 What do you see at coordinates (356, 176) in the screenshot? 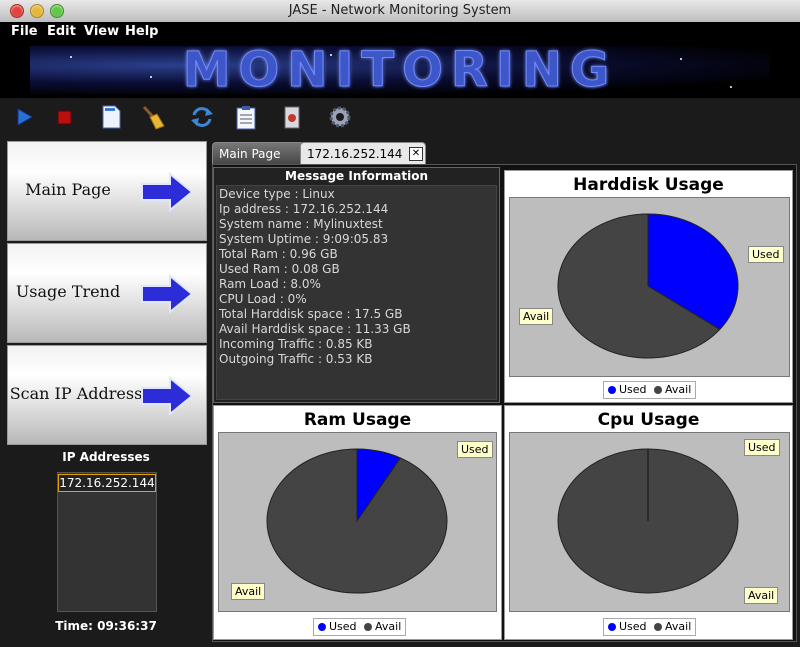
I see `message-information-title: Message Information` at bounding box center [356, 176].